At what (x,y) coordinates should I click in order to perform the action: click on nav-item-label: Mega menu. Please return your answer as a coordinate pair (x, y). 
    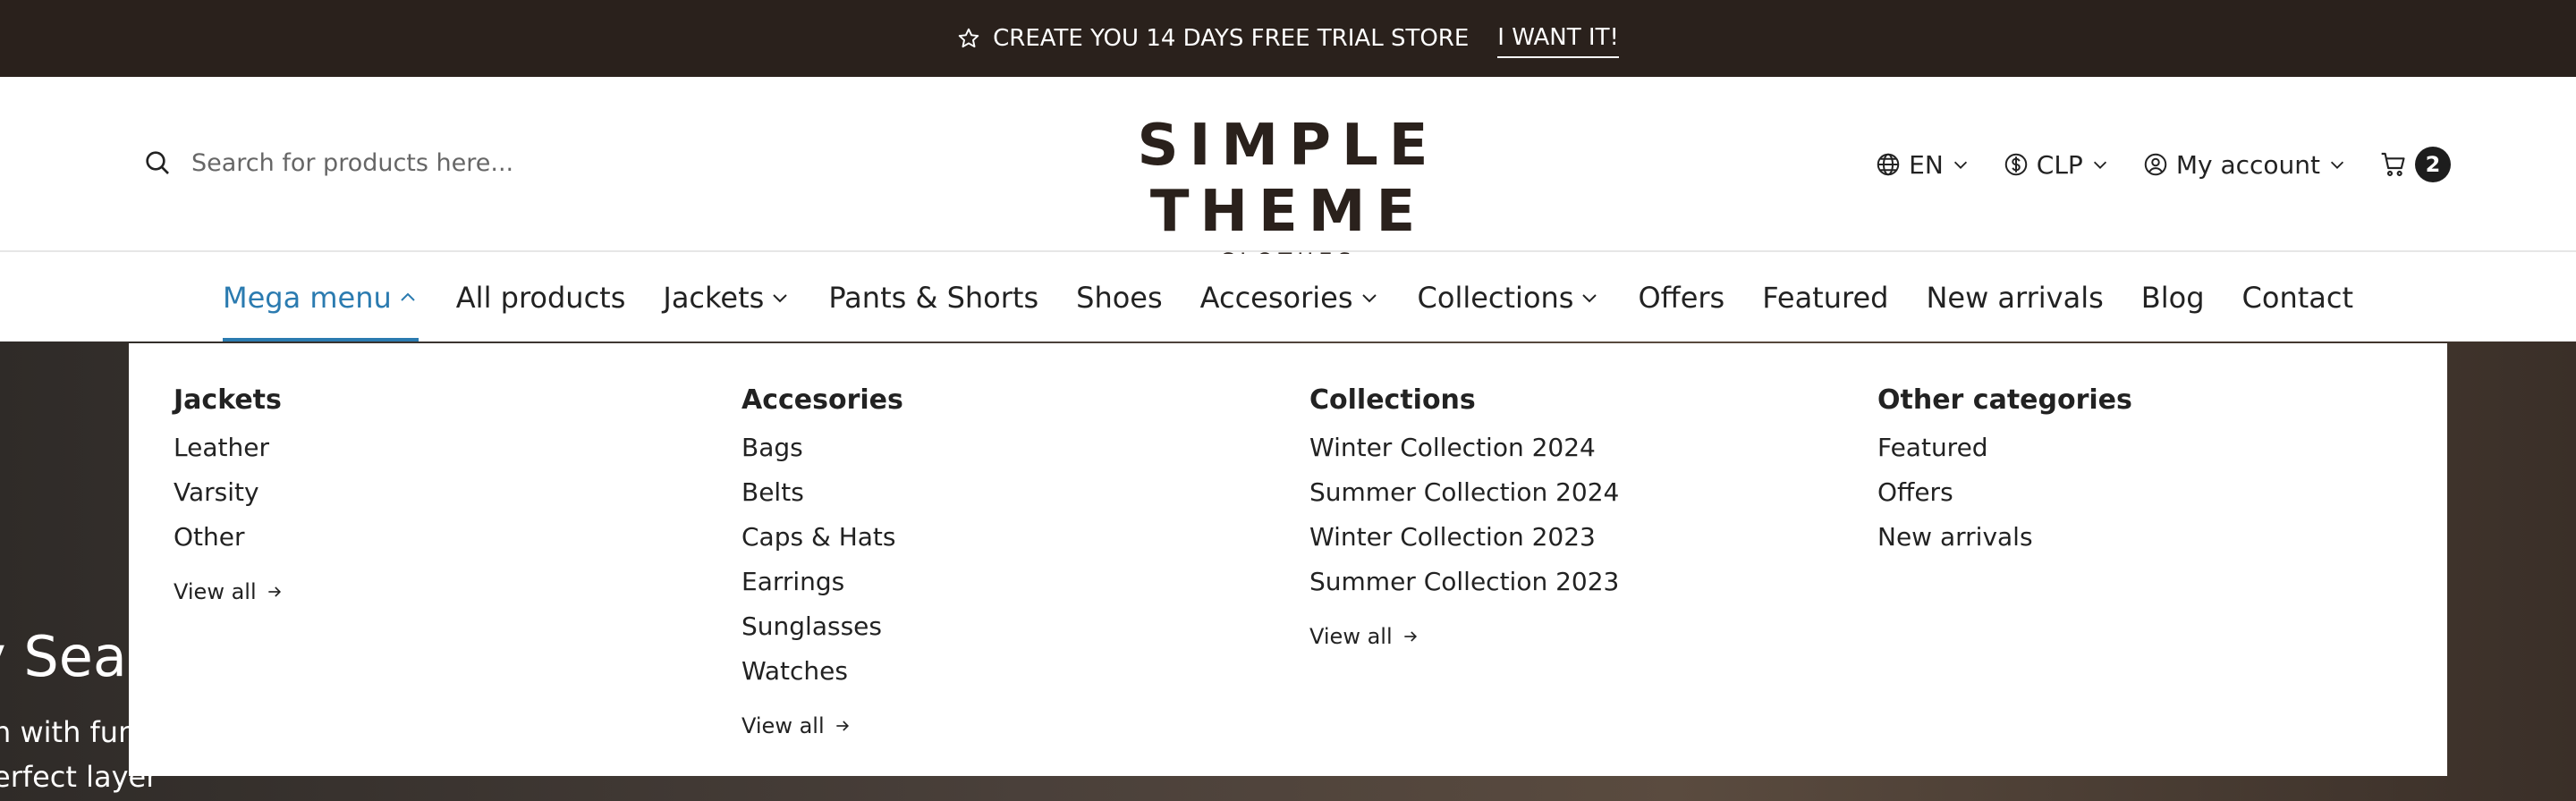
    Looking at the image, I should click on (307, 298).